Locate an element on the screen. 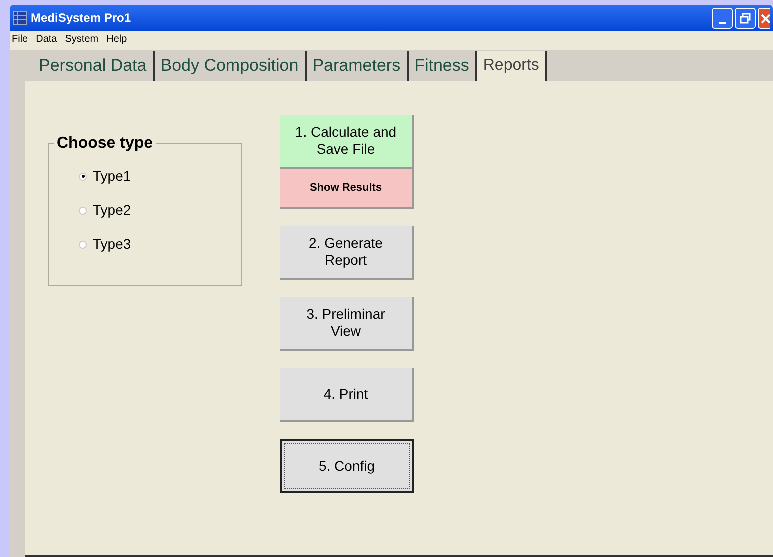  radio-label: Type1 is located at coordinates (112, 176).